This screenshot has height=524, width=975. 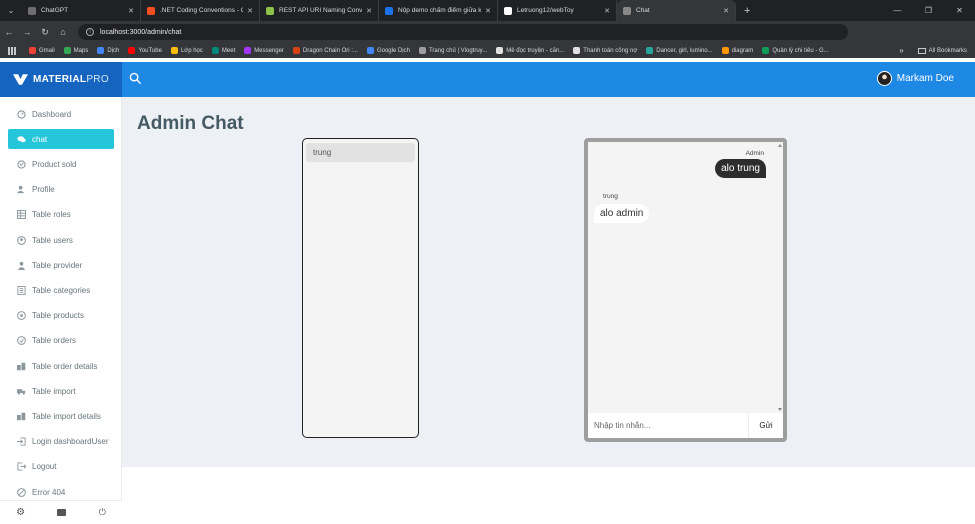 What do you see at coordinates (747, 11) in the screenshot?
I see `new-tab-button: +` at bounding box center [747, 11].